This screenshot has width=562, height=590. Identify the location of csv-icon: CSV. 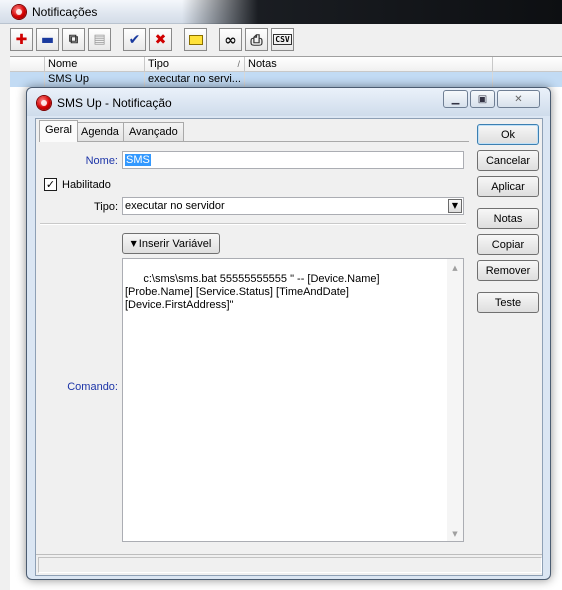
(282, 39).